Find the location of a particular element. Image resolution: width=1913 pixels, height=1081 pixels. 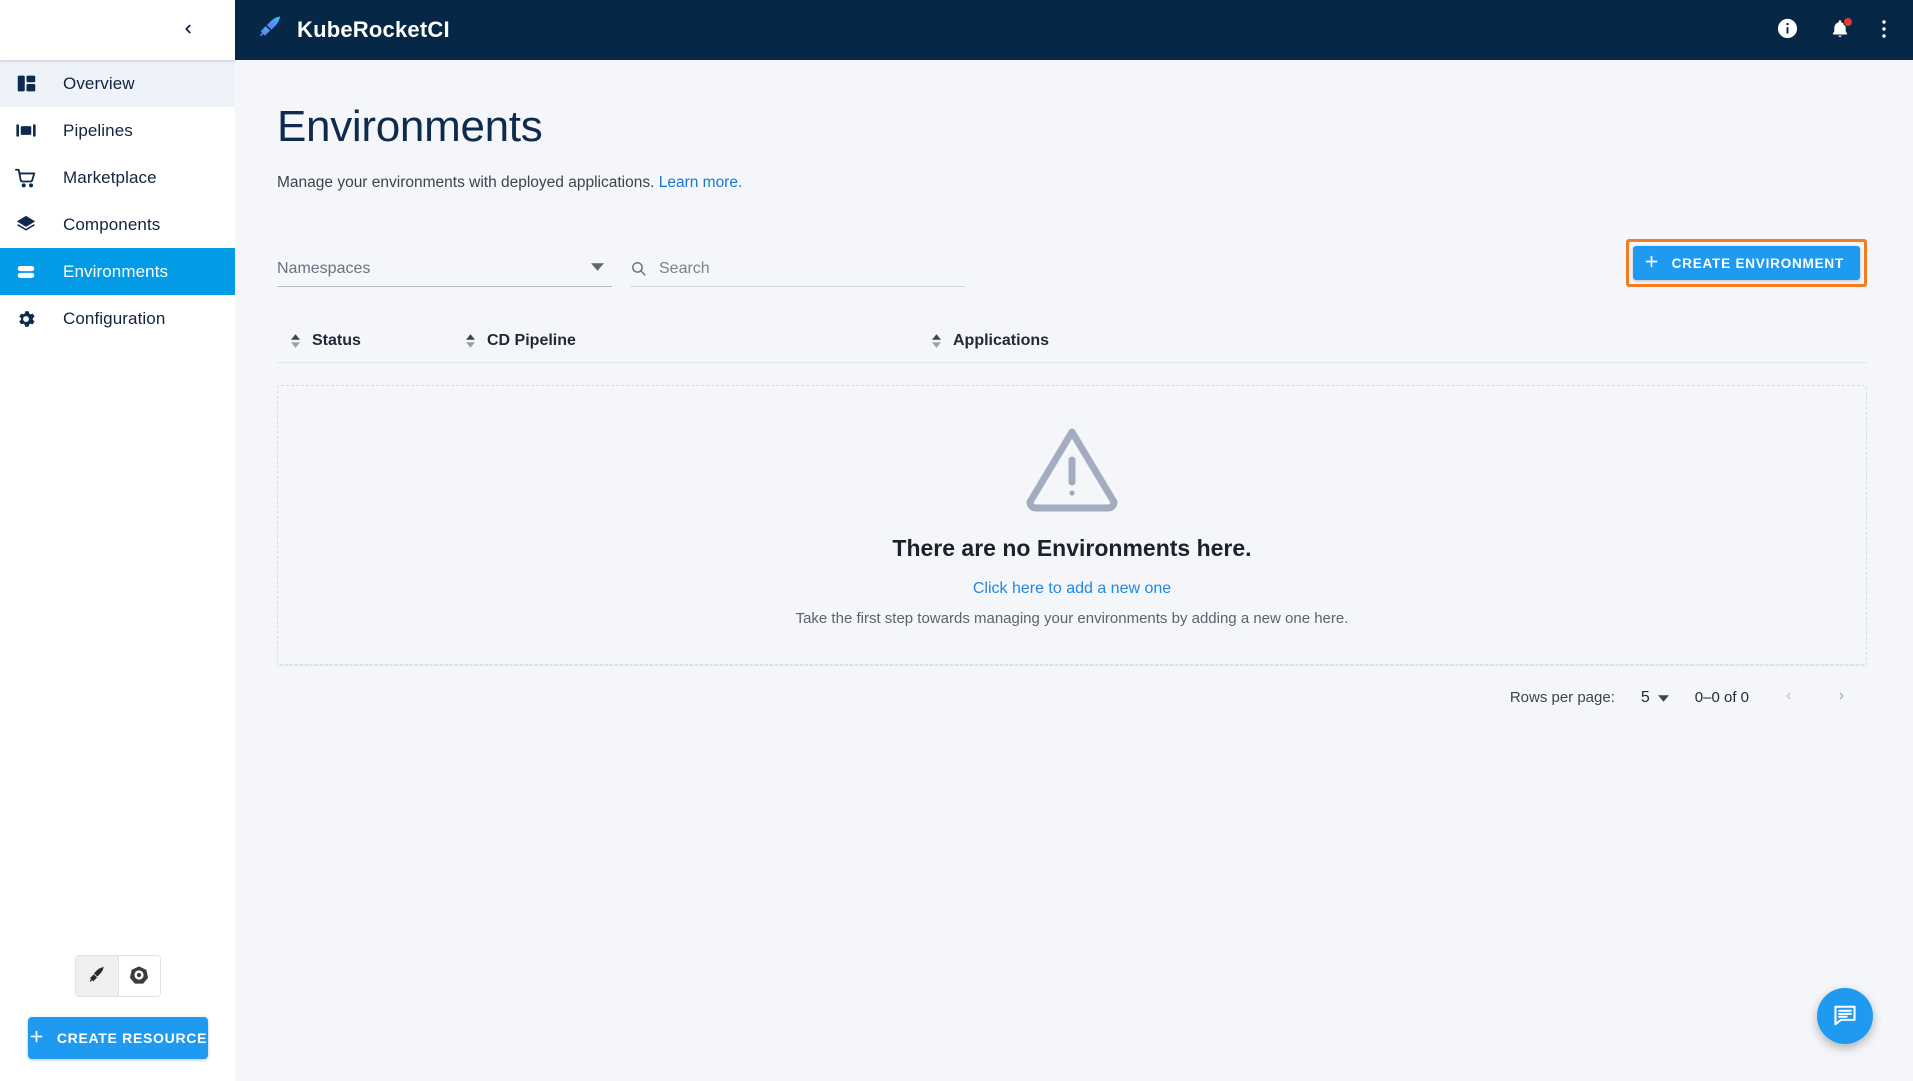

toggle-kubernetes-view is located at coordinates (138, 976).